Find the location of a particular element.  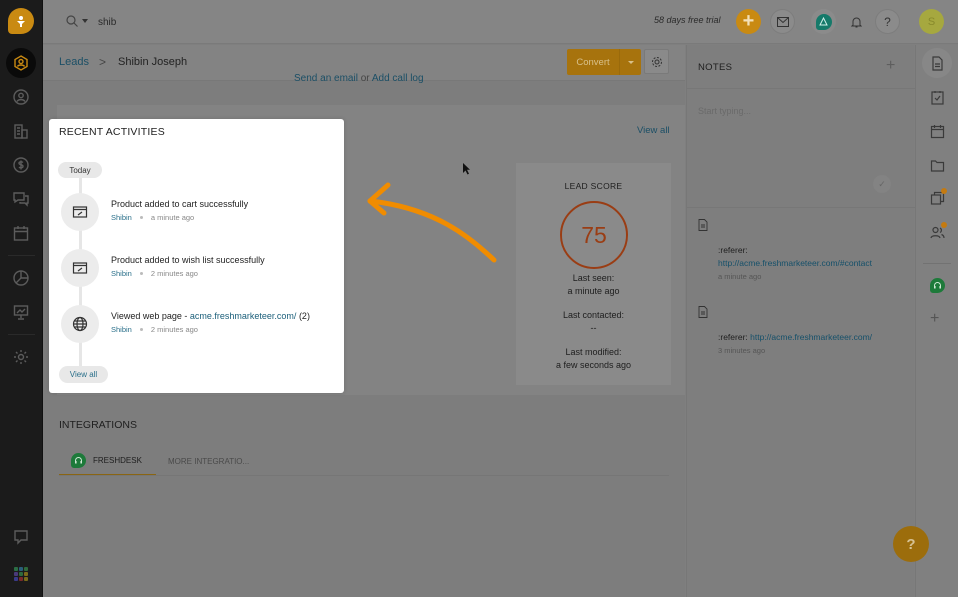

last-contacted-value: -- is located at coordinates (593, 328).